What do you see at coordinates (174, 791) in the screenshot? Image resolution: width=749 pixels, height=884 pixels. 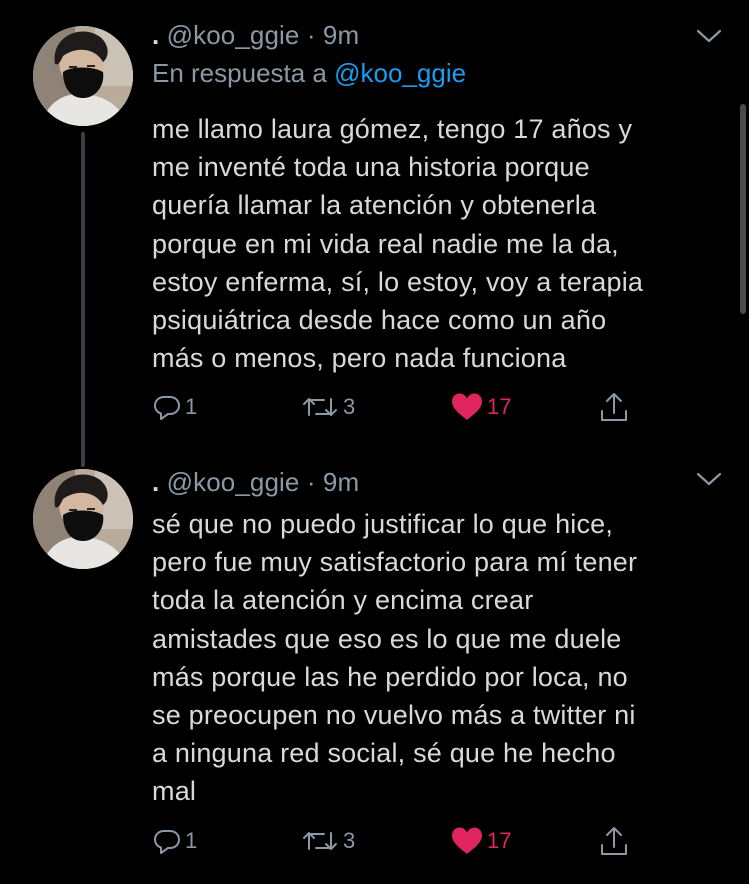 I see `tweet-text-line: mal` at bounding box center [174, 791].